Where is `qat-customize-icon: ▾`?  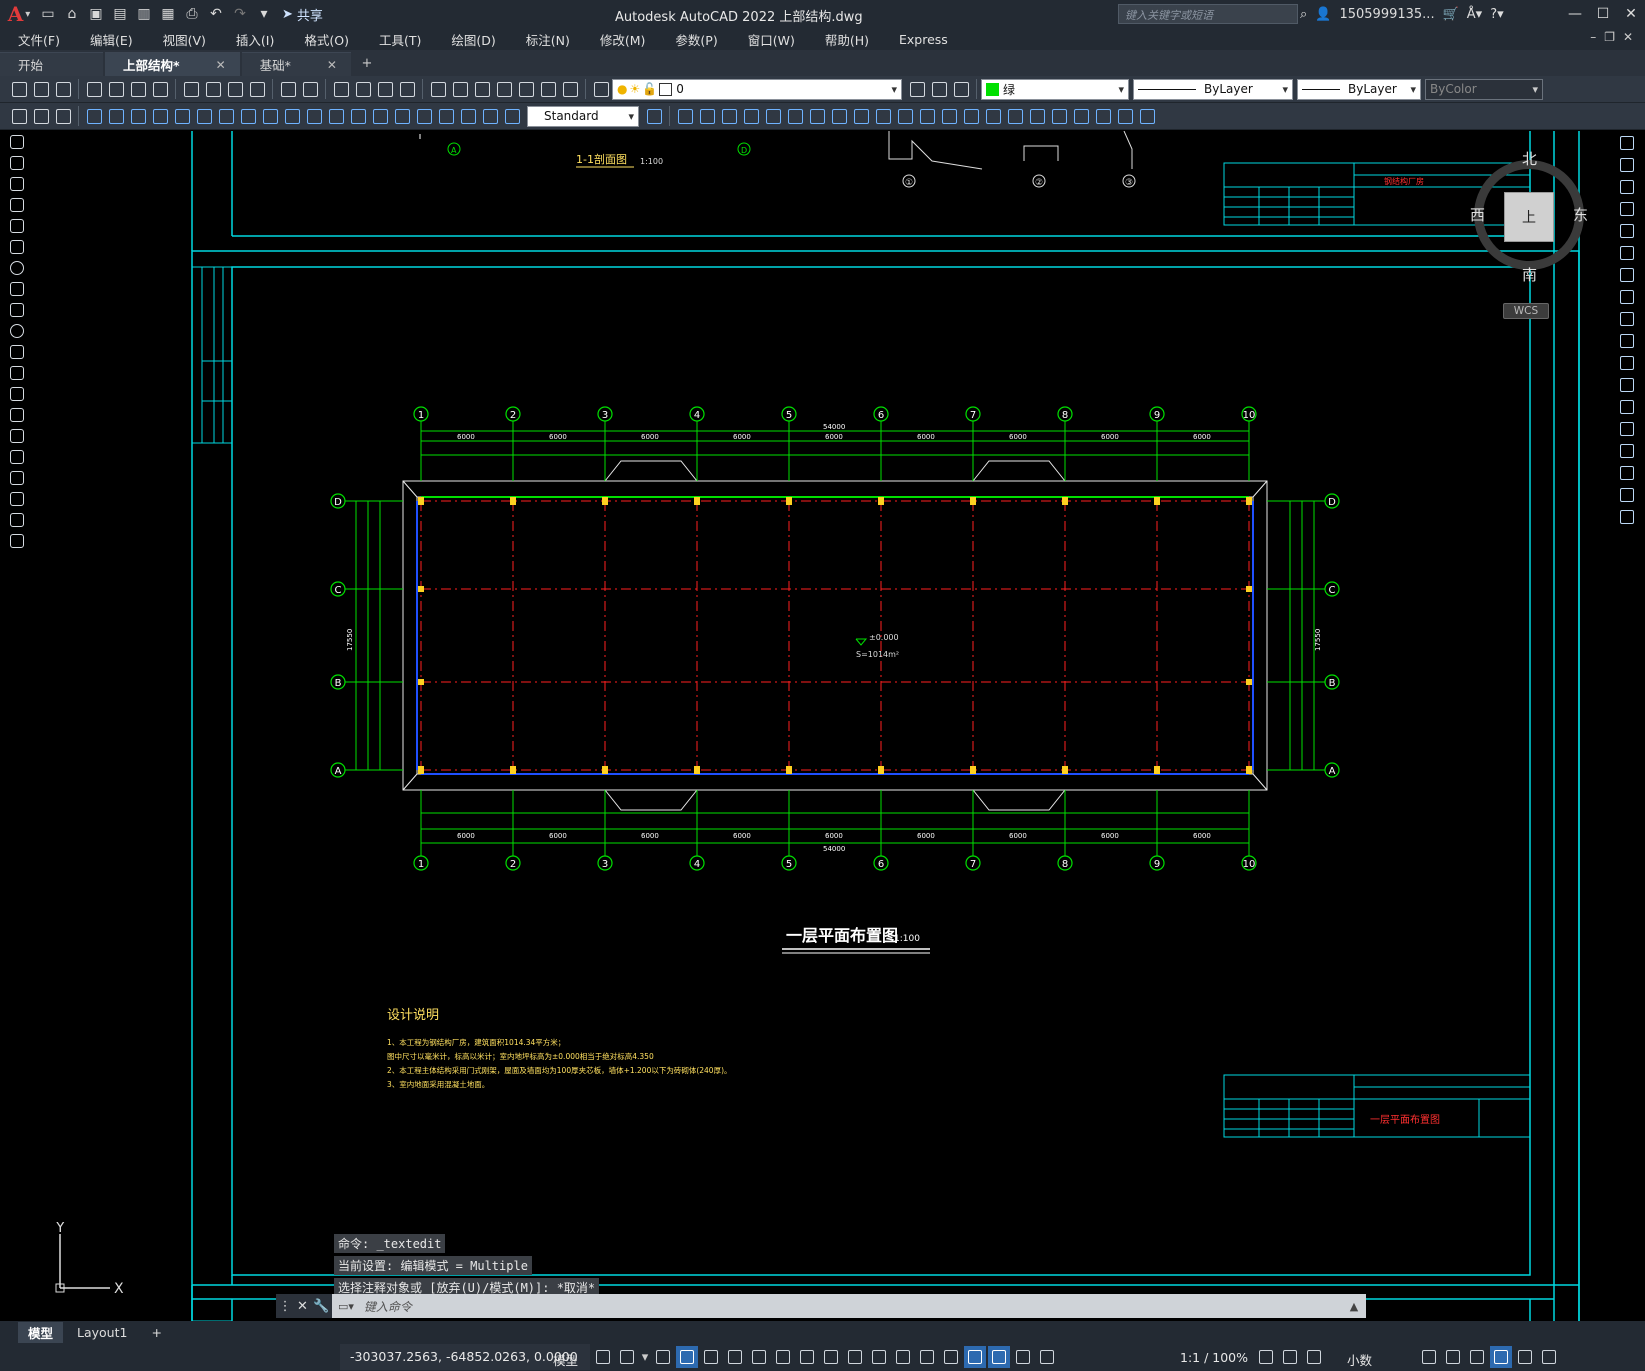
qat-customize-icon: ▾ is located at coordinates (264, 14).